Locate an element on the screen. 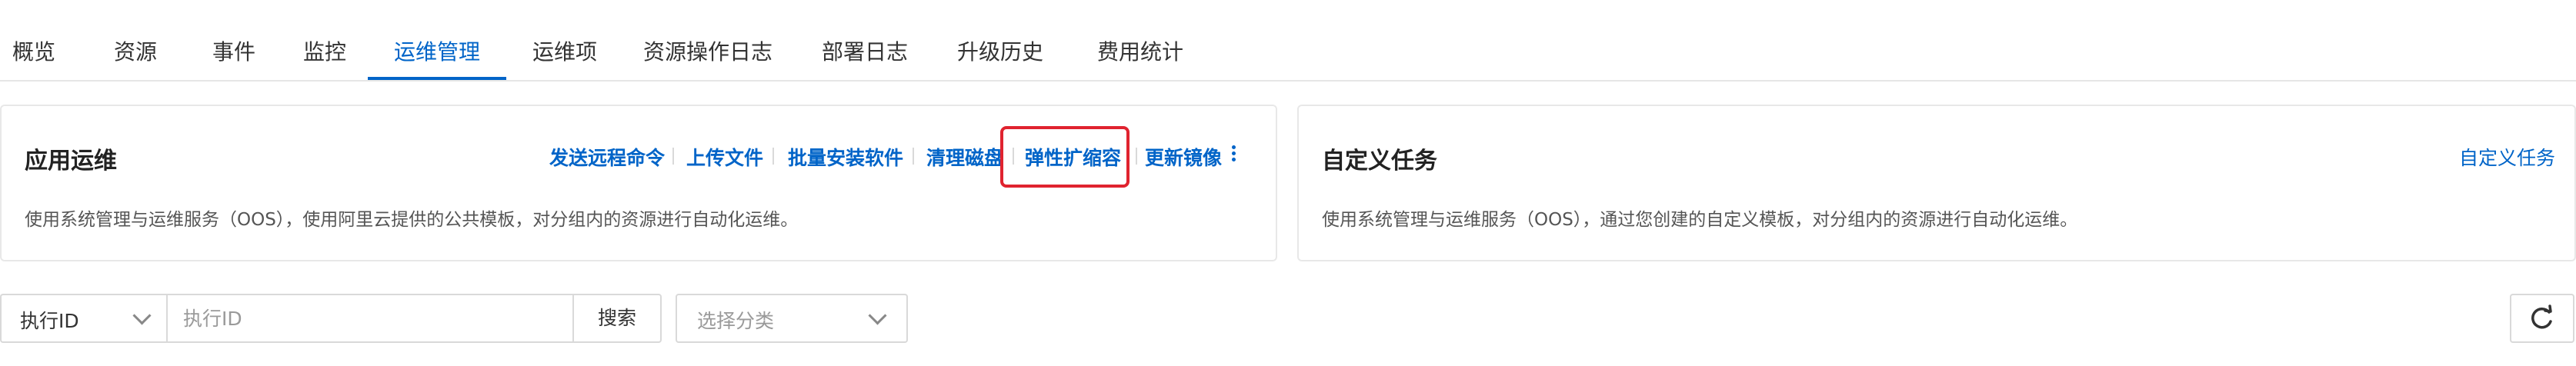  tab-resources: 资源 is located at coordinates (135, 40).